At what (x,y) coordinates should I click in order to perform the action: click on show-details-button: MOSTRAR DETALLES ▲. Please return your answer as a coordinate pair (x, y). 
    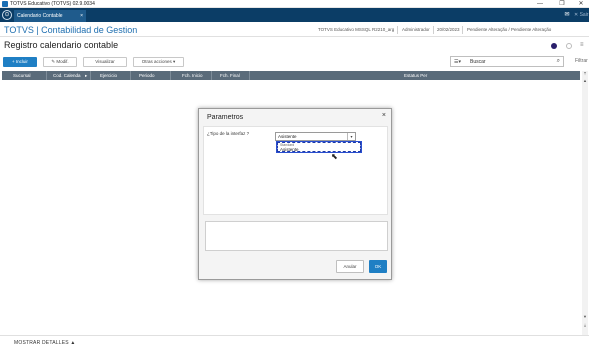
    Looking at the image, I should click on (45, 343).